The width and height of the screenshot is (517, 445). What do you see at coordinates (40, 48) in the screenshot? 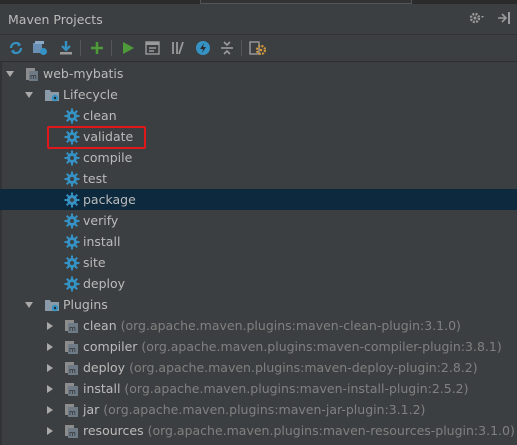
I see `generate-sources-icon` at bounding box center [40, 48].